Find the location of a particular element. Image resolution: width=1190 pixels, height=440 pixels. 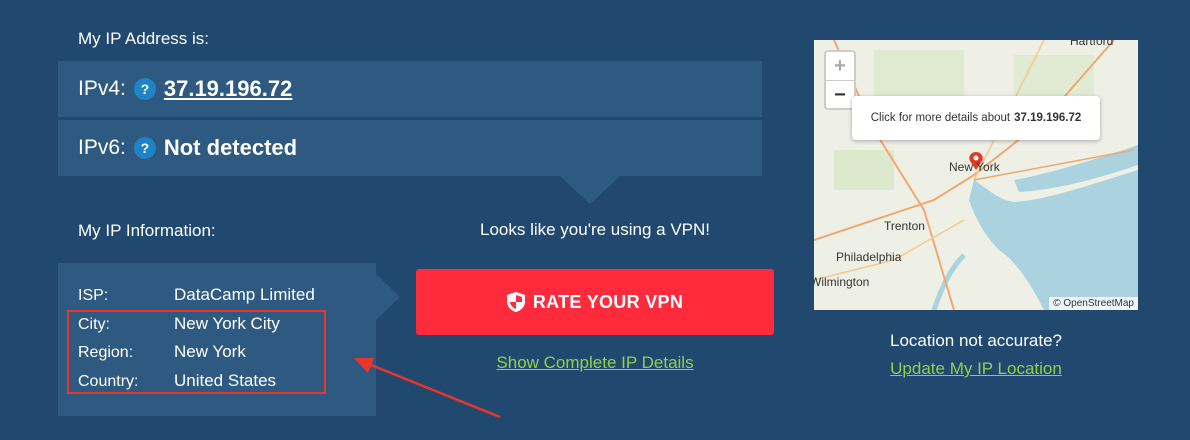

rate-vpn-button: RATE YOUR VPN is located at coordinates (595, 302).